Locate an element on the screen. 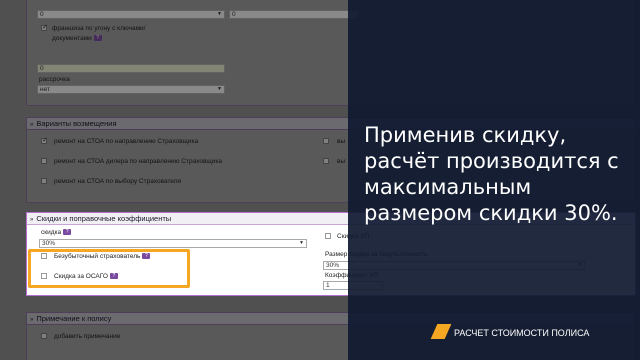 The image size is (640, 360). franchise-label-line2-wrap: документами? is located at coordinates (77, 38).